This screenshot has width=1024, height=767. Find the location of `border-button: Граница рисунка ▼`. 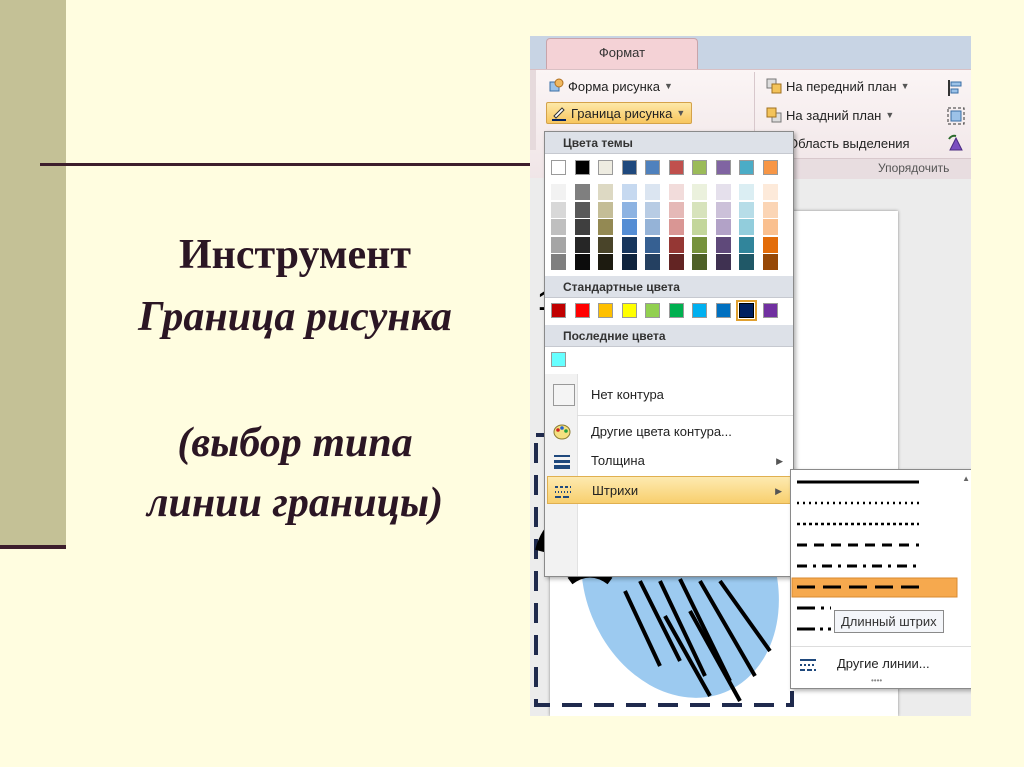

border-button: Граница рисунка ▼ is located at coordinates (619, 113).